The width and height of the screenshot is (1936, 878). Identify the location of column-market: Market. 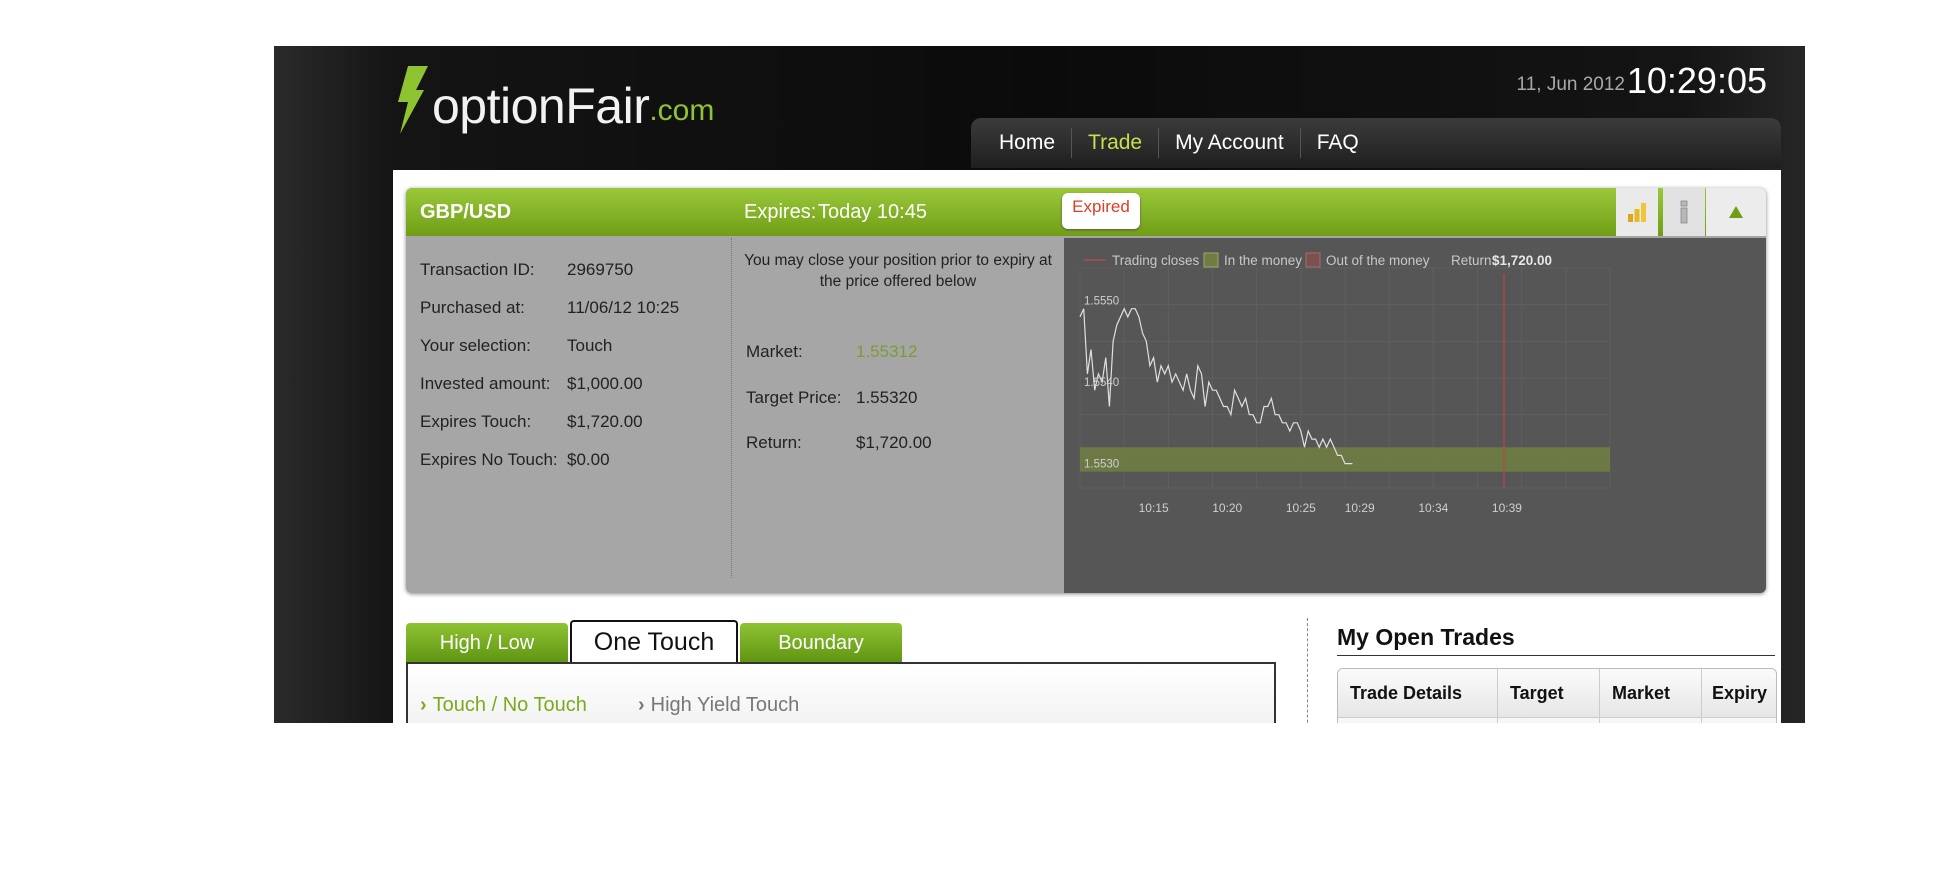
(1651, 693).